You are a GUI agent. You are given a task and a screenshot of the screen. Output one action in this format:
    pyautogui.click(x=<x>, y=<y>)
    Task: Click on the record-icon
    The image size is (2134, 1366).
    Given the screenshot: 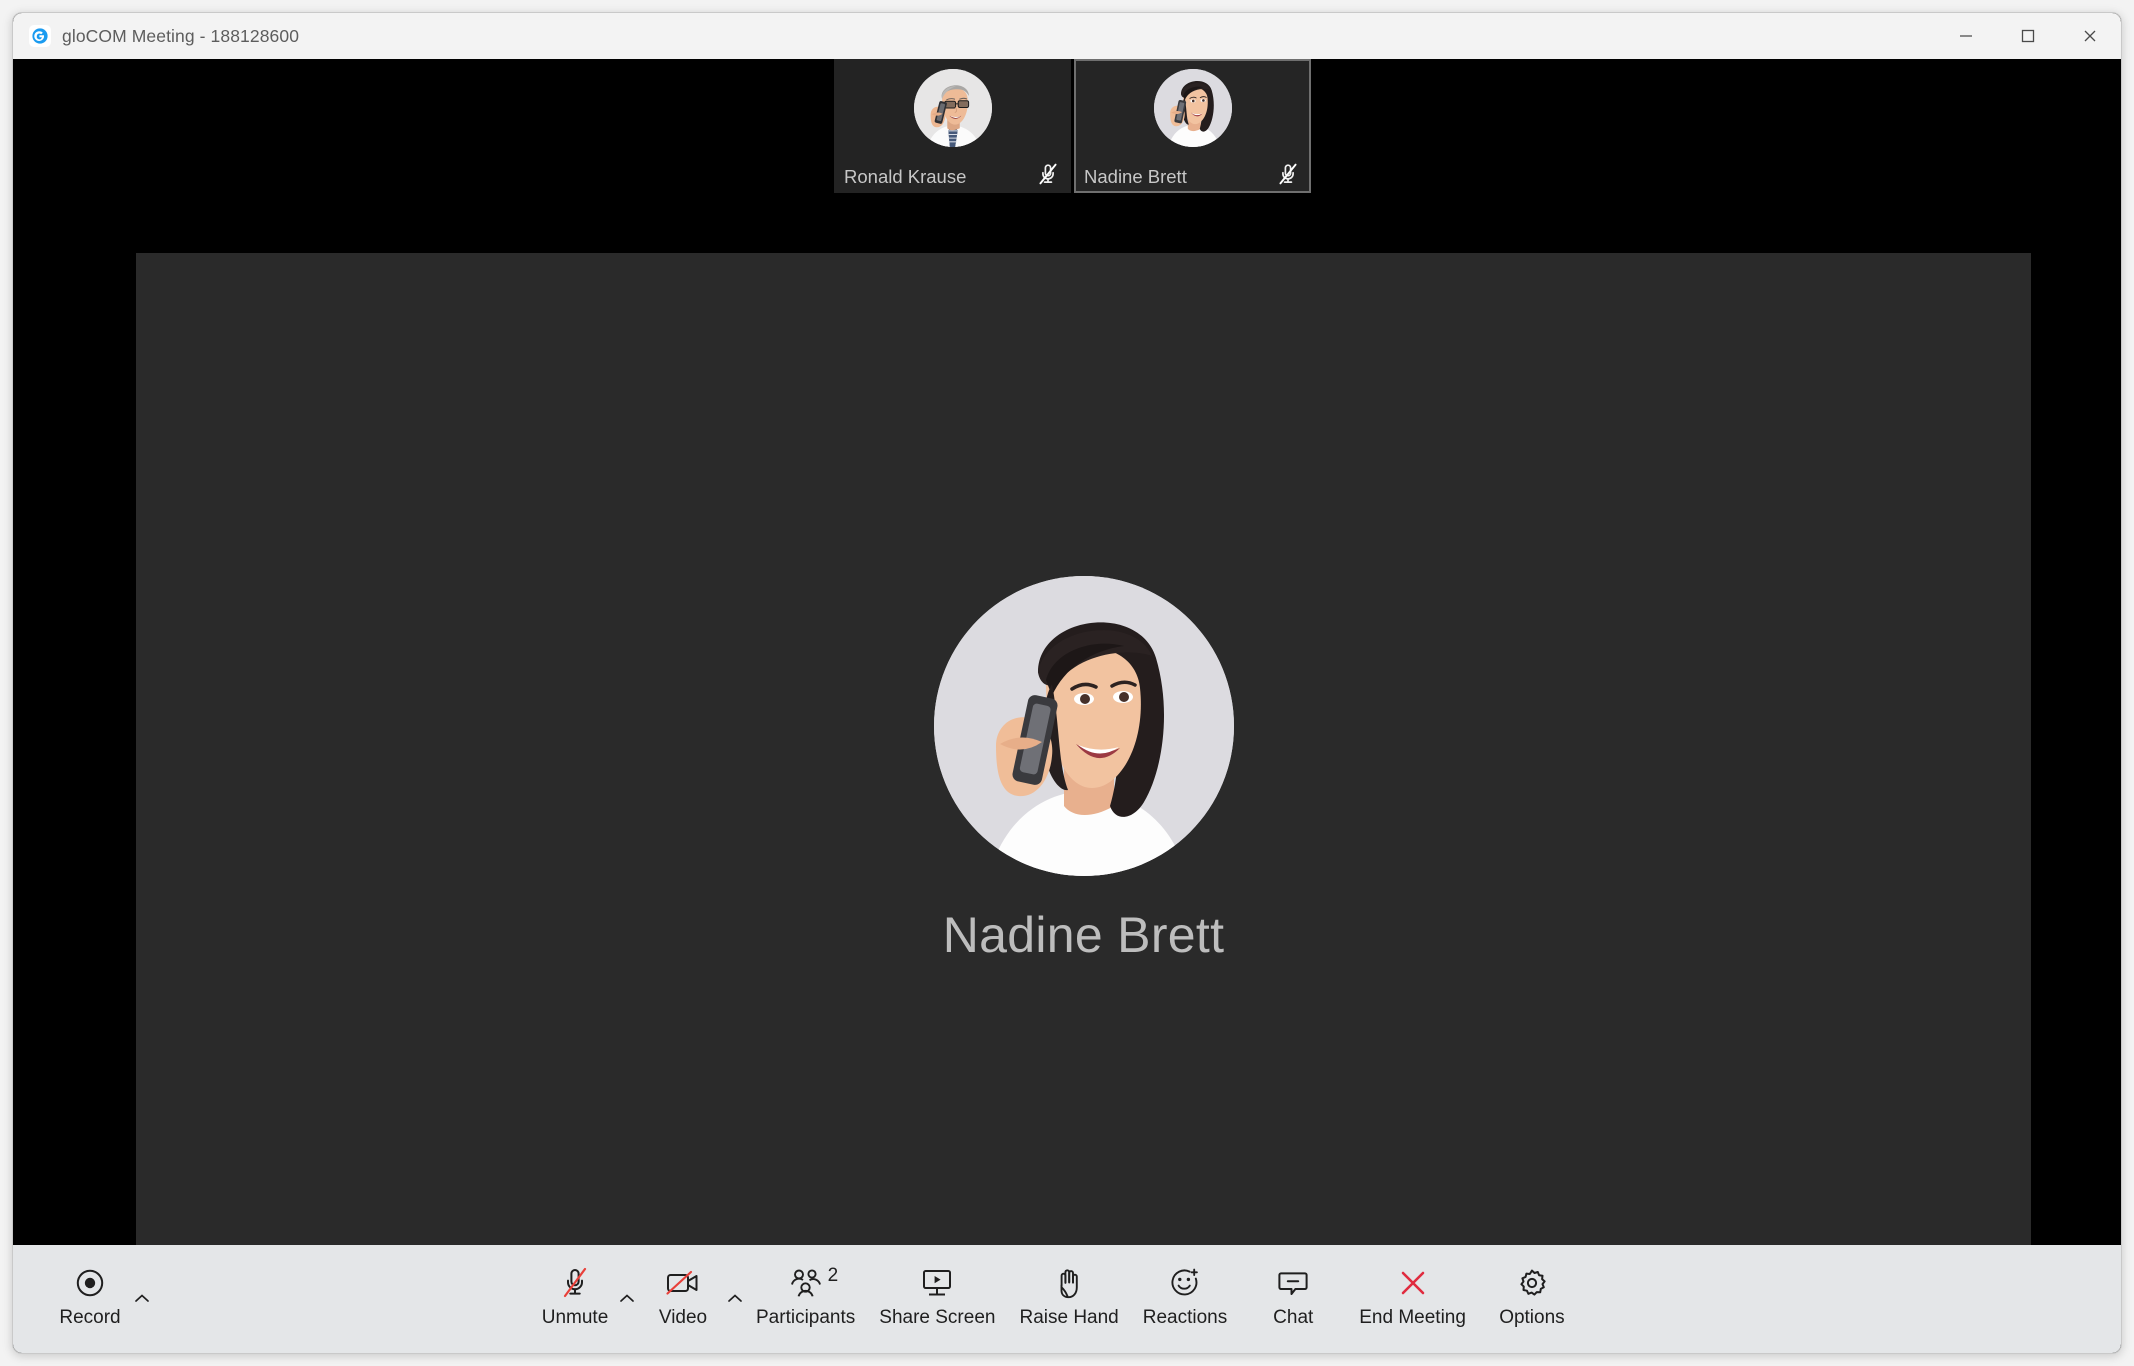 What is the action you would take?
    pyautogui.click(x=90, y=1283)
    